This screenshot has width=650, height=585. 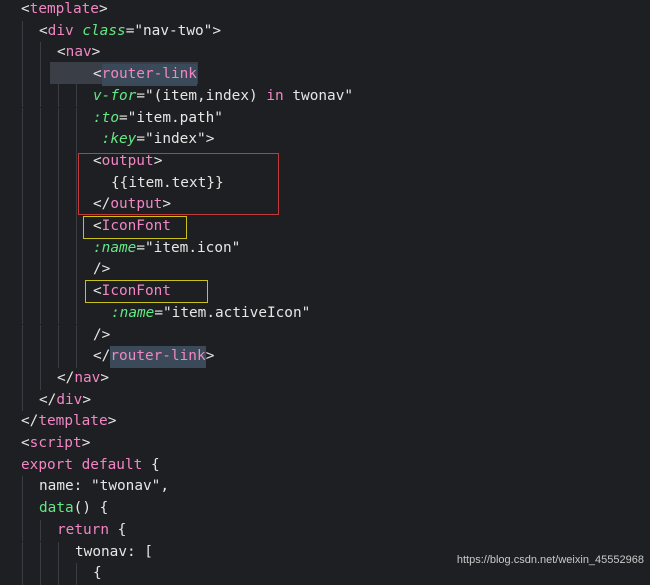 What do you see at coordinates (325, 378) in the screenshot?
I see `code-line: </nav >` at bounding box center [325, 378].